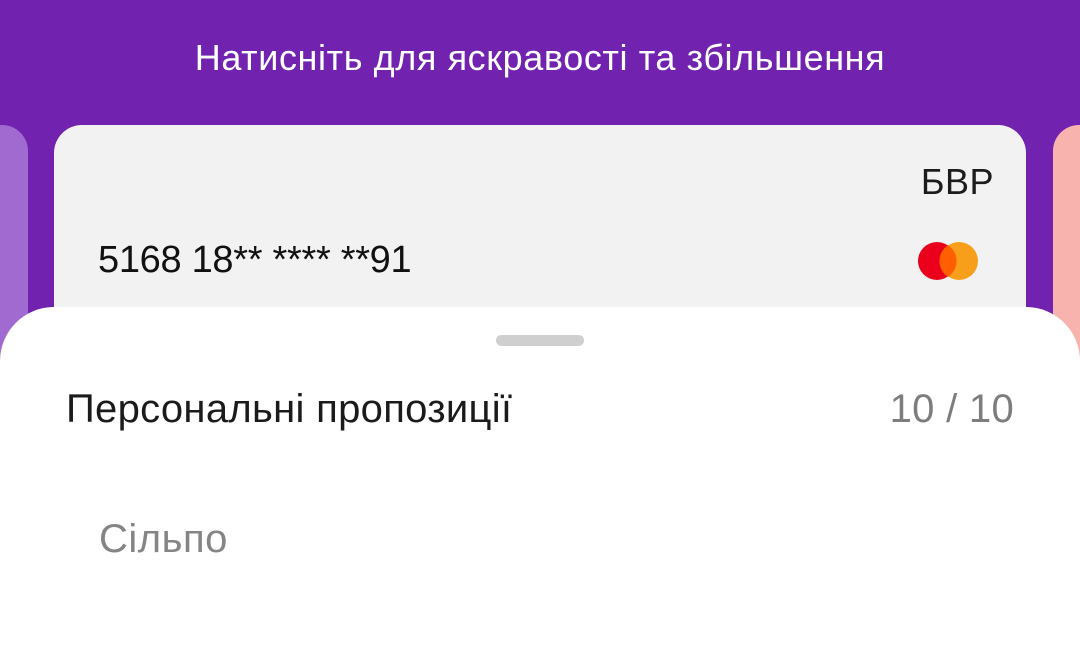 The image size is (1080, 667). What do you see at coordinates (163, 539) in the screenshot?
I see `list-item: Сільпо` at bounding box center [163, 539].